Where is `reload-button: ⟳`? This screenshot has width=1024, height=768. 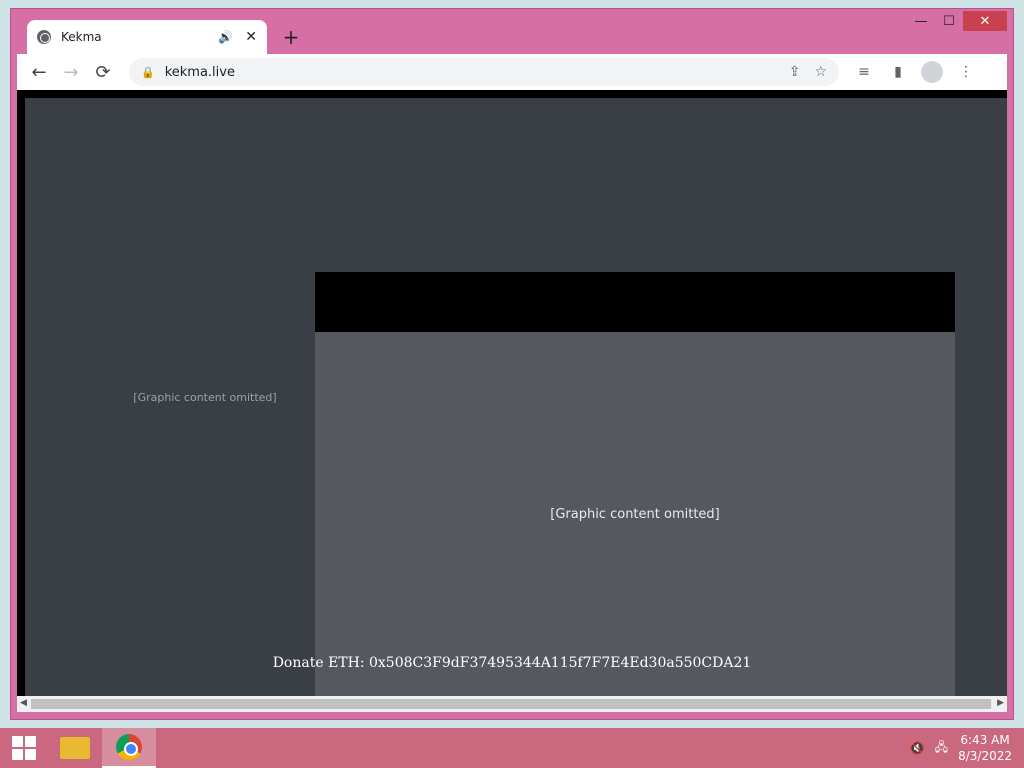
reload-button: ⟳ is located at coordinates (103, 72).